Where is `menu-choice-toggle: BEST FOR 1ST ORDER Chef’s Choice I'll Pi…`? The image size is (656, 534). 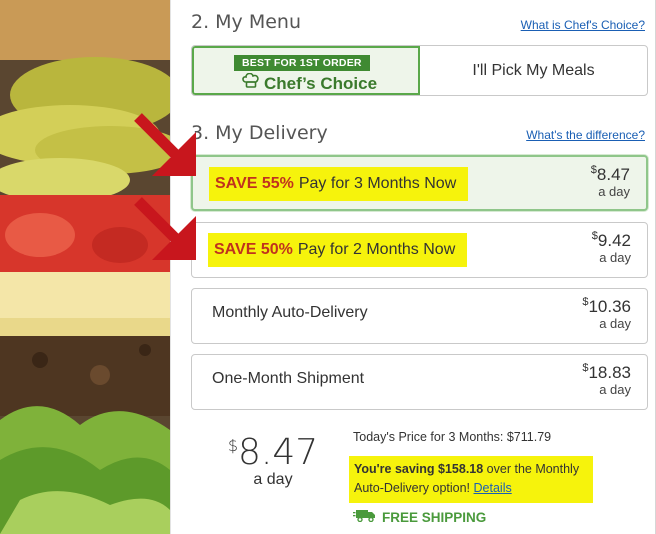
menu-choice-toggle: BEST FOR 1ST ORDER Chef’s Choice I'll Pi… is located at coordinates (419, 70).